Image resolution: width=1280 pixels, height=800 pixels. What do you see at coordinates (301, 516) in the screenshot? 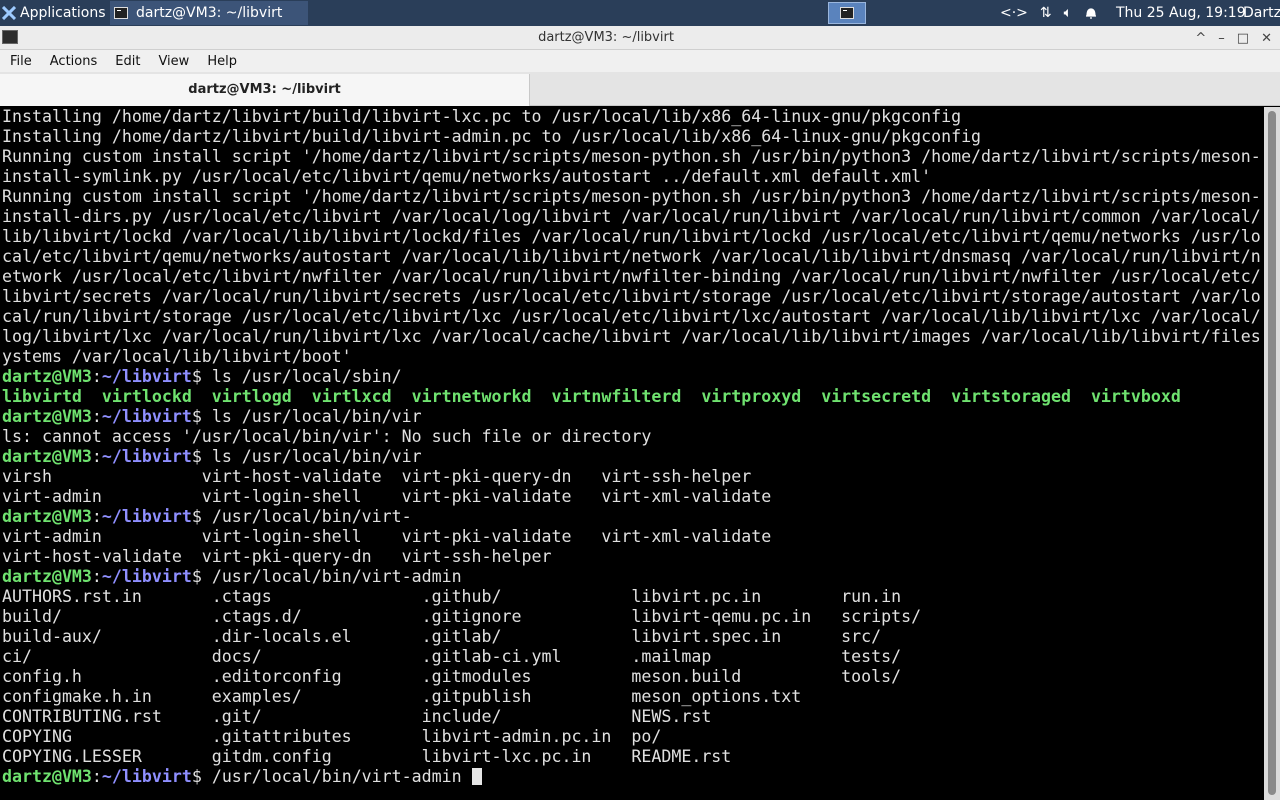
I see `command-text: $ /usr/local/bin/virt-` at bounding box center [301, 516].